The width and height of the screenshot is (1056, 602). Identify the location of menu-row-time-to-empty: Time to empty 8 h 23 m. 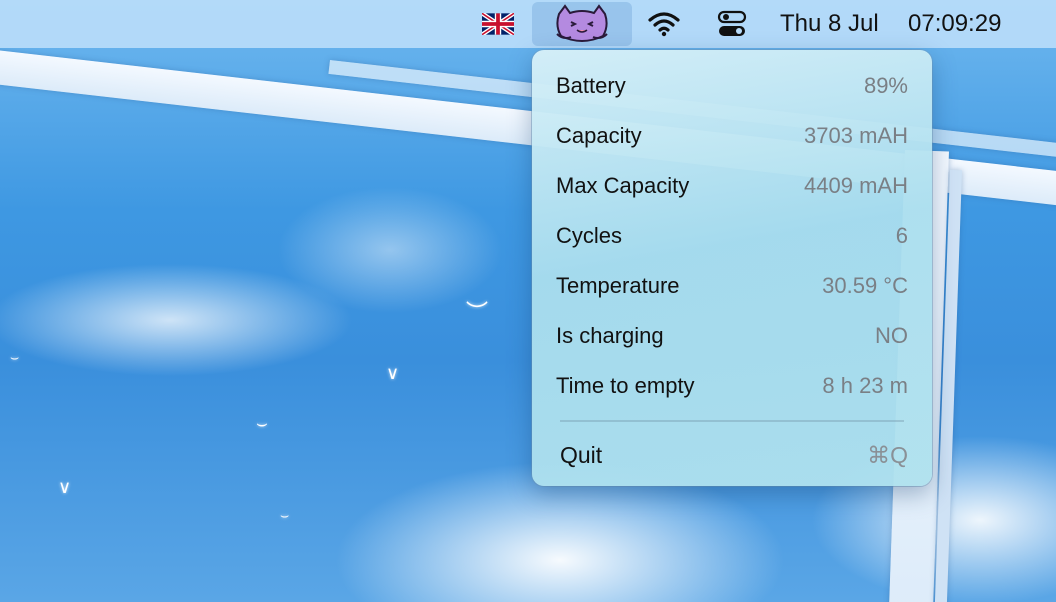
(732, 386).